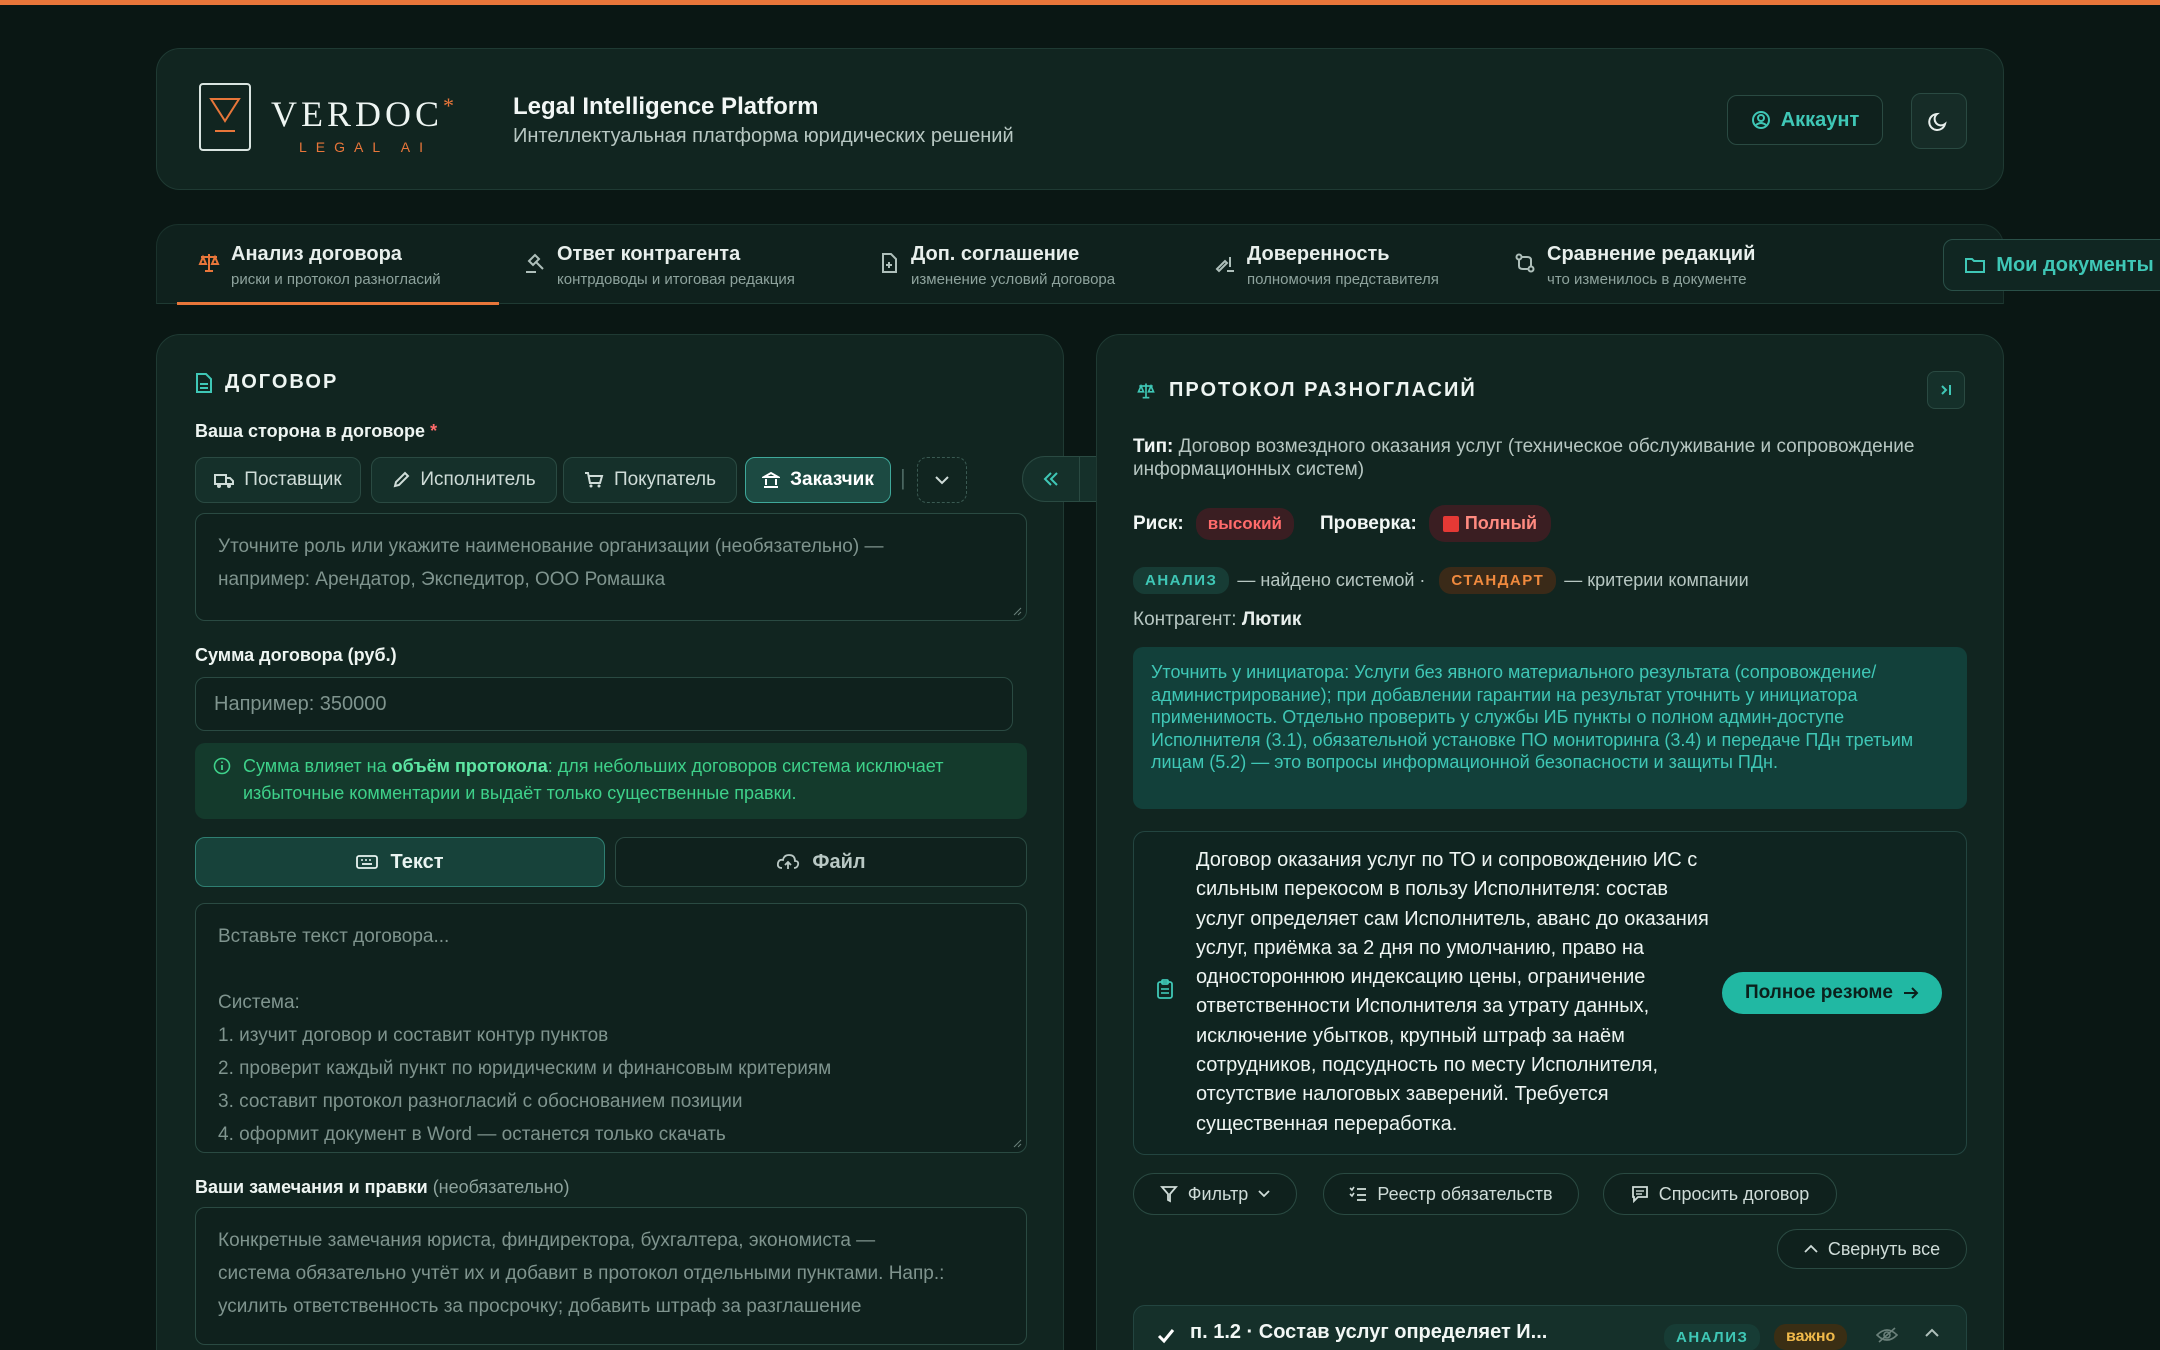 The height and width of the screenshot is (1350, 2160). Describe the element at coordinates (676, 279) in the screenshot. I see `tab-sublabel: контрдоводы и итоговая редакция` at that location.